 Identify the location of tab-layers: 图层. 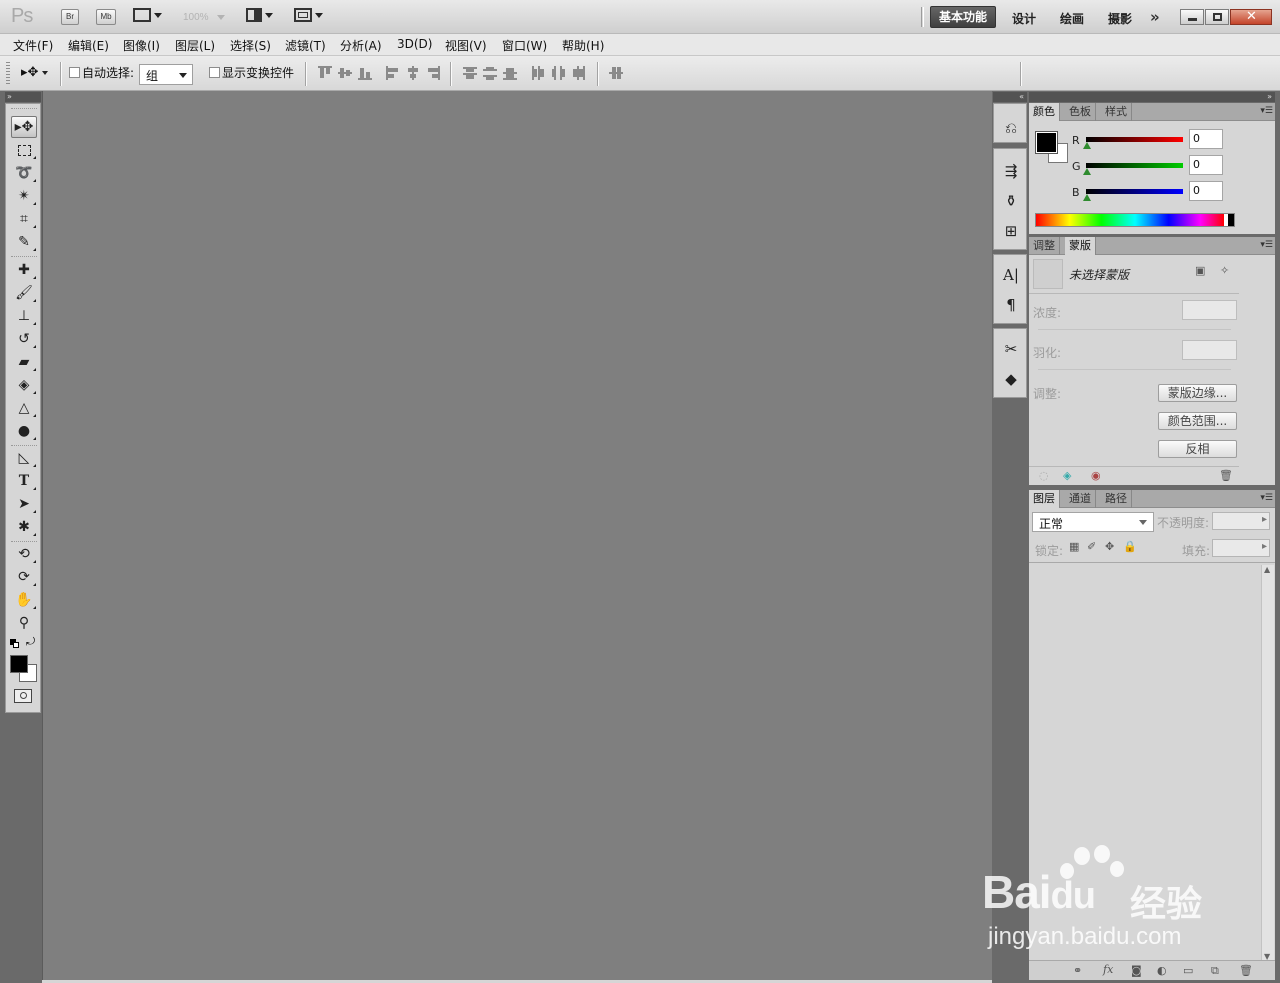
(1044, 499).